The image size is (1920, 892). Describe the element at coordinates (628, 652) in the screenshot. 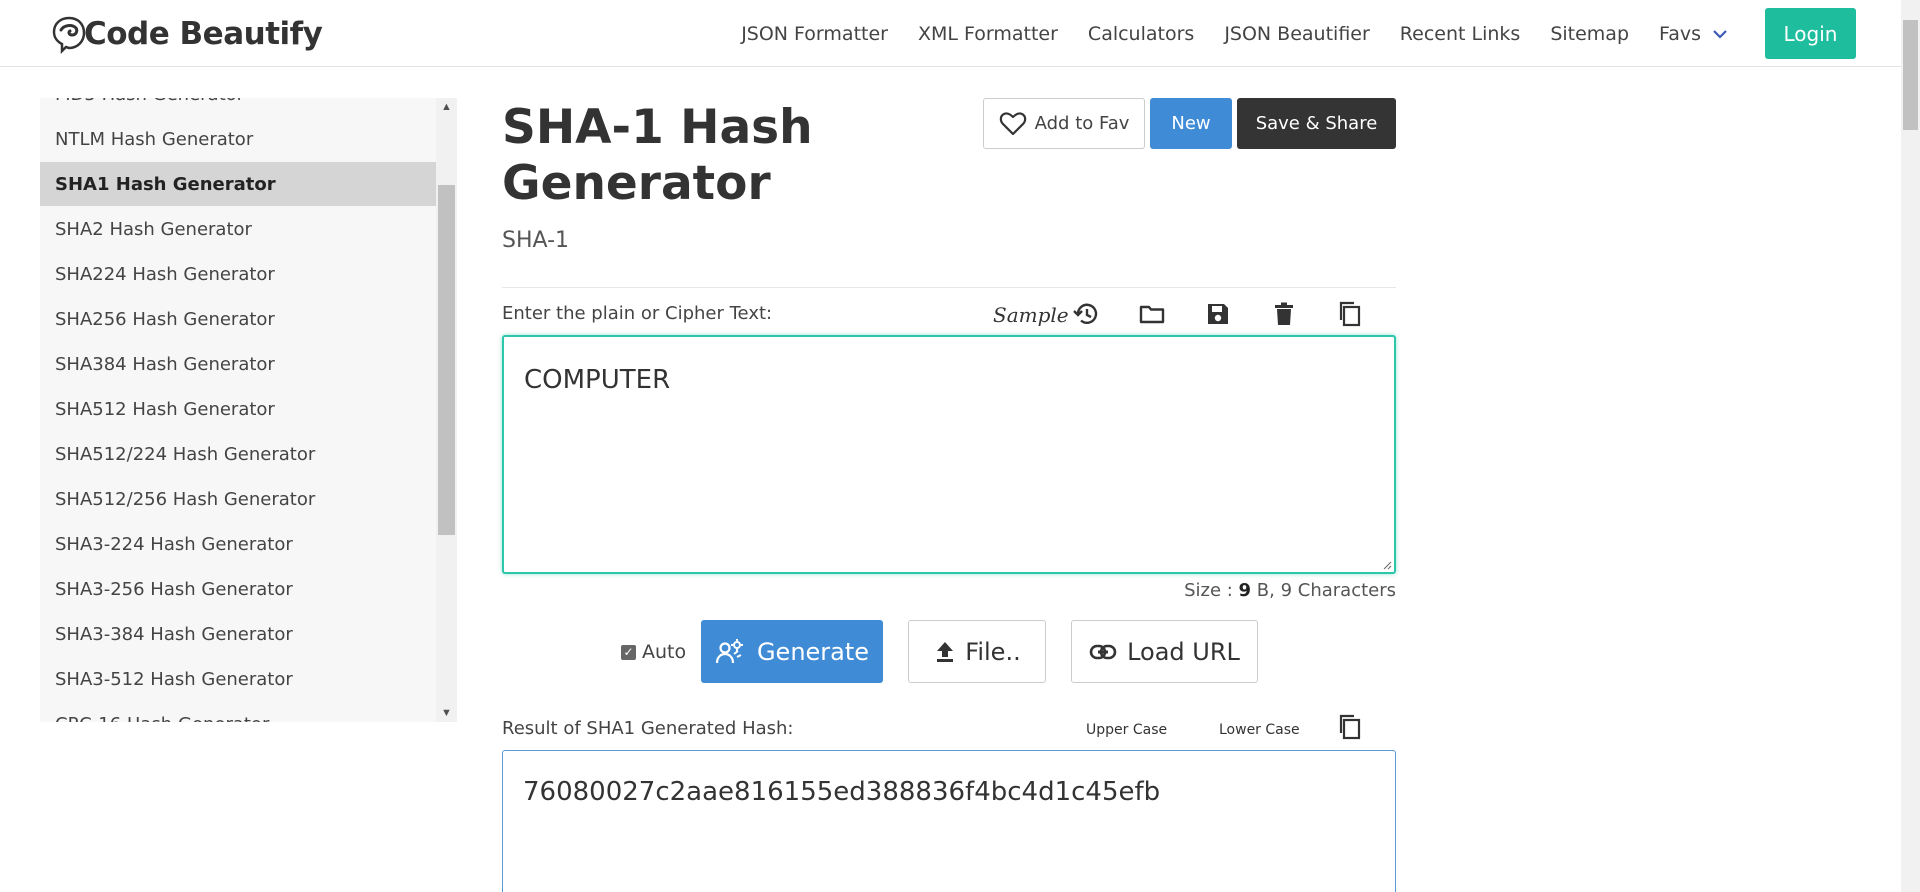

I see `checkbox-checked-icon: ✓` at that location.